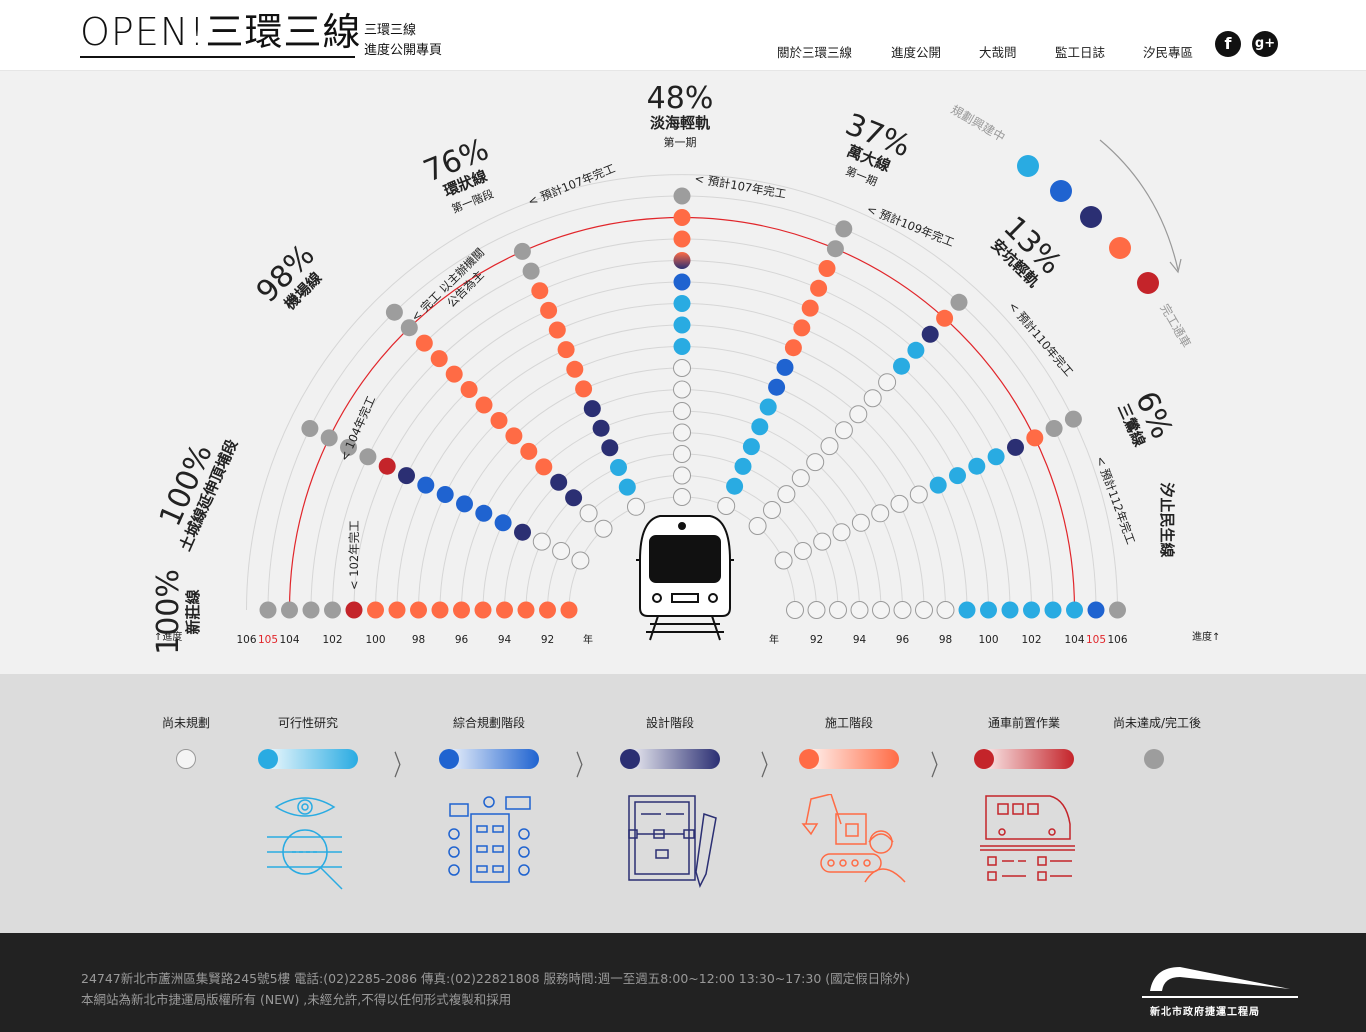 This screenshot has height=1032, width=1366. What do you see at coordinates (505, 640) in the screenshot?
I see `year-tick-left: 94` at bounding box center [505, 640].